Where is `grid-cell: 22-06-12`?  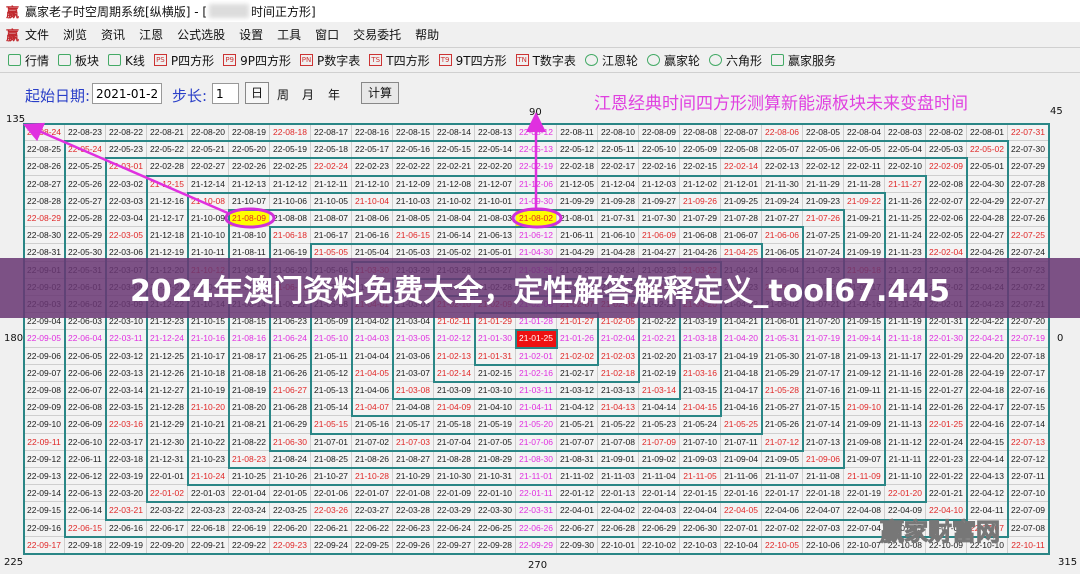
grid-cell: 22-06-12 is located at coordinates (85, 477).